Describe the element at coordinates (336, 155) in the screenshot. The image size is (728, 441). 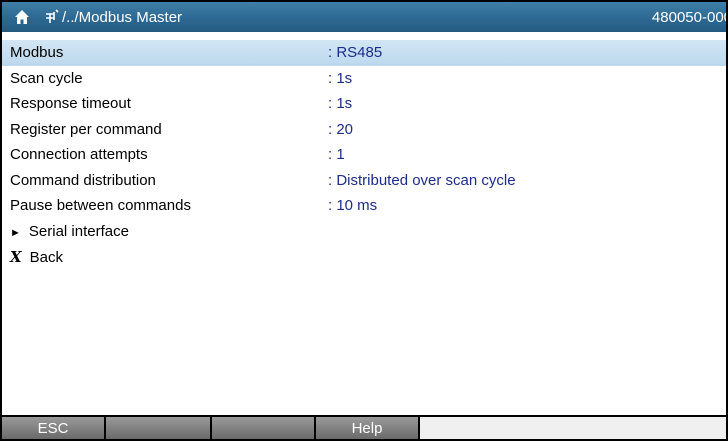
I see `menu-item-value: : 1` at that location.